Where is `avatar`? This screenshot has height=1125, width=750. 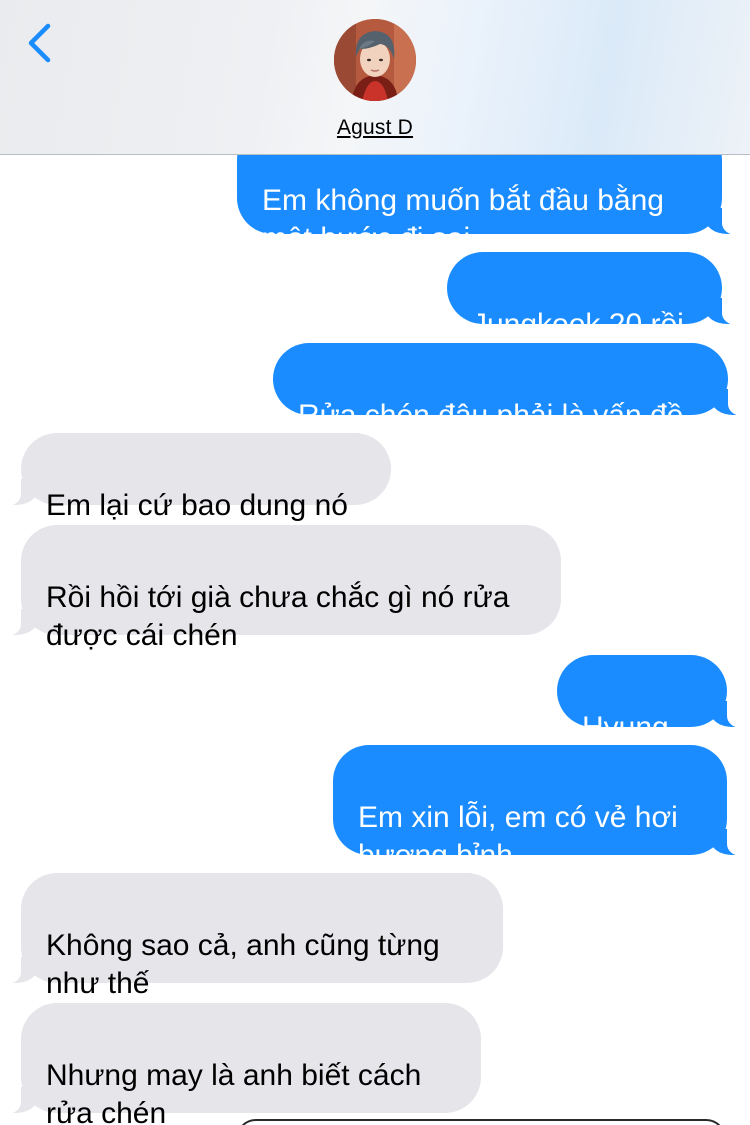 avatar is located at coordinates (375, 60).